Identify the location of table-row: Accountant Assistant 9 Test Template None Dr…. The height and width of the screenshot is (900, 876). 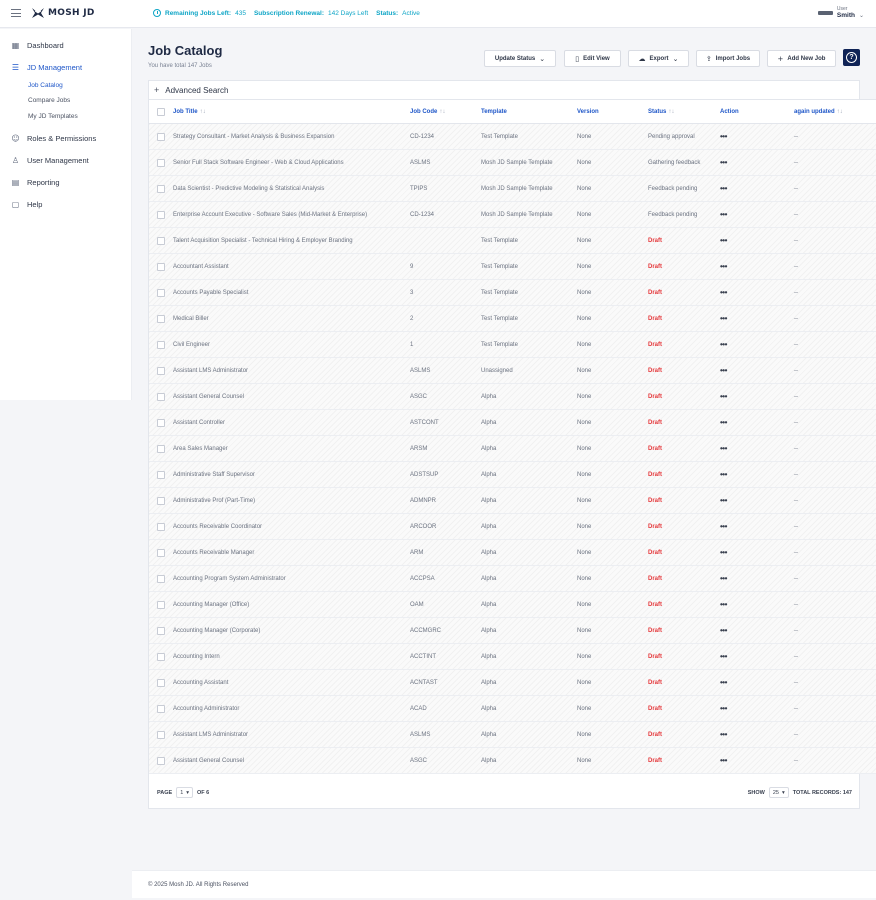
(512, 266).